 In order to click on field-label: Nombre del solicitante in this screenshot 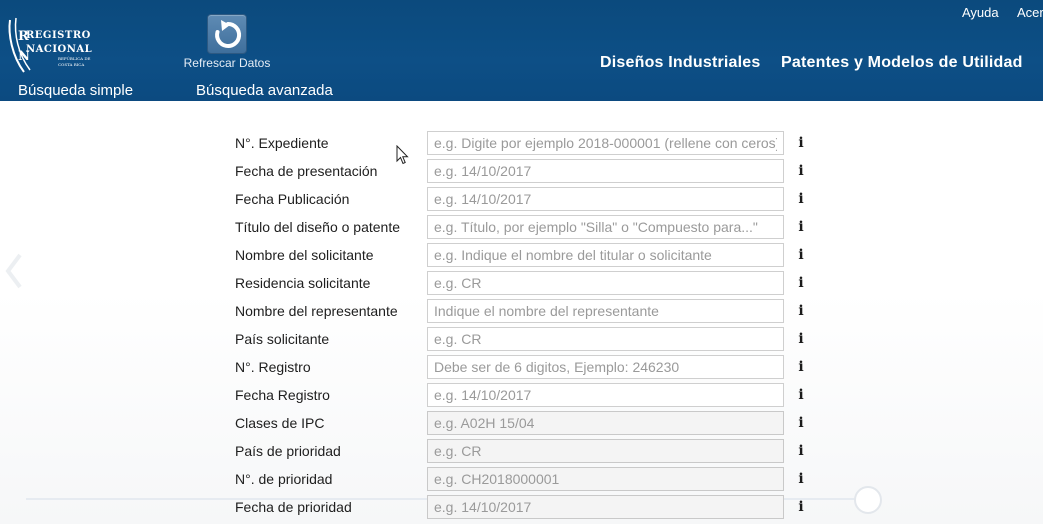, I will do `click(304, 255)`.